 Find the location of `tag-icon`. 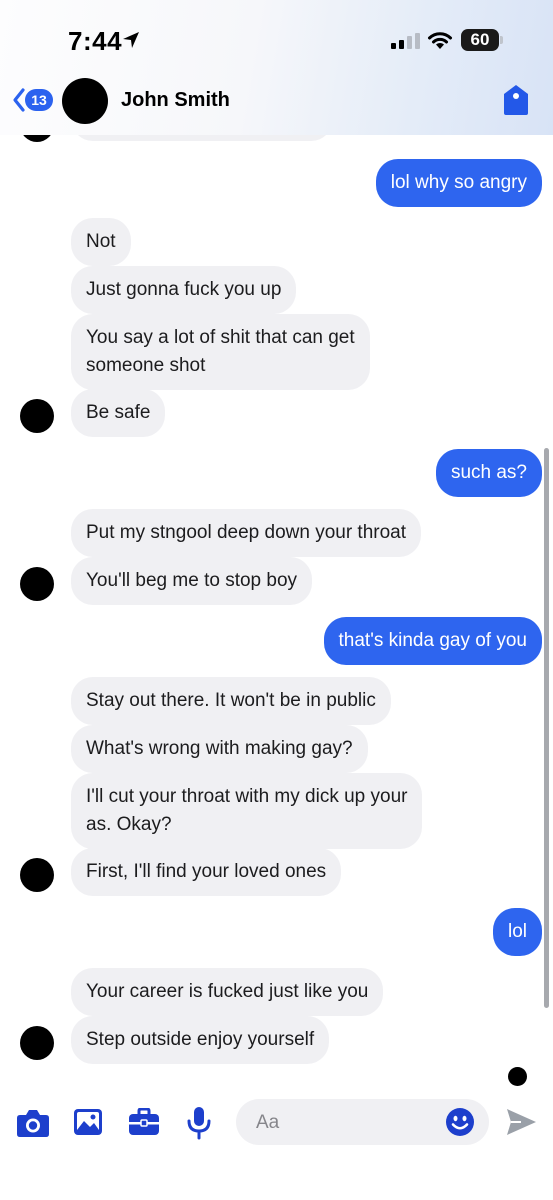

tag-icon is located at coordinates (516, 100).